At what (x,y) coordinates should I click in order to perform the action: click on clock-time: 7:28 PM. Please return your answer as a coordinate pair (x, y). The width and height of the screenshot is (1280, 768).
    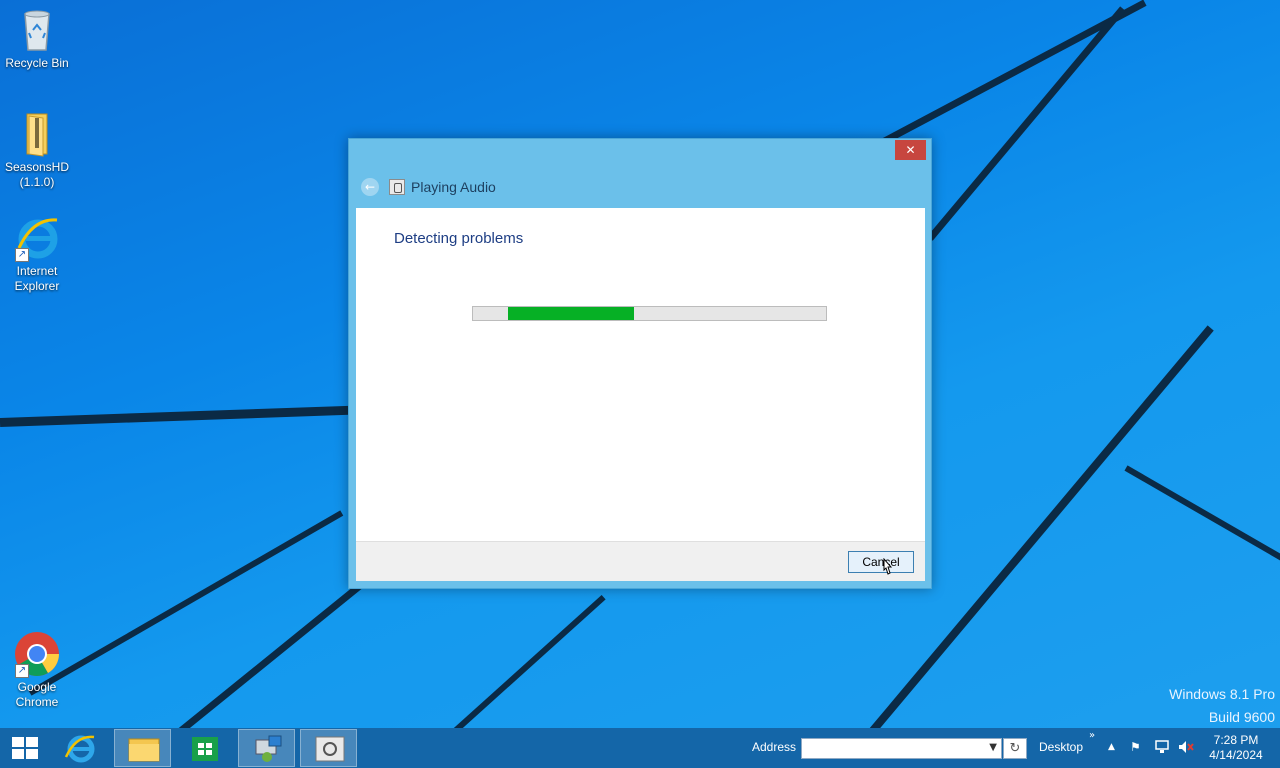
    Looking at the image, I should click on (1236, 740).